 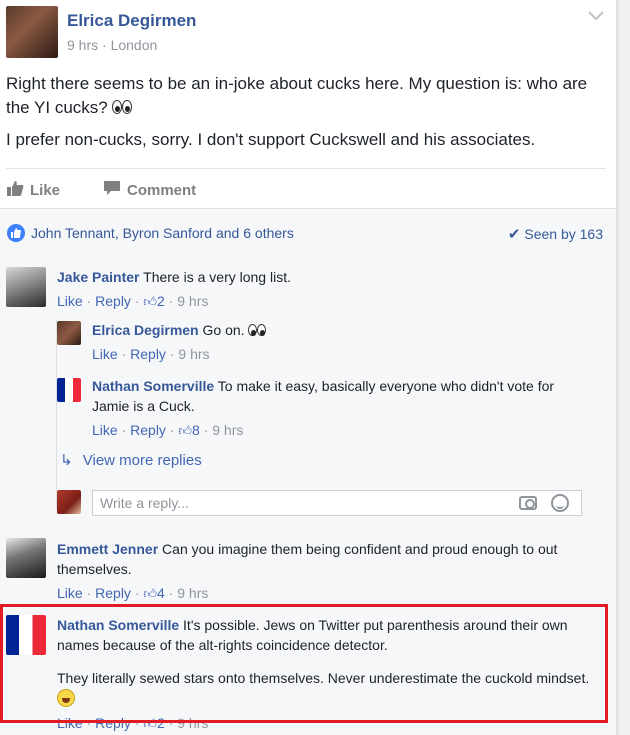 I want to click on view-more-replies: ↳ View more replies, so click(x=131, y=460).